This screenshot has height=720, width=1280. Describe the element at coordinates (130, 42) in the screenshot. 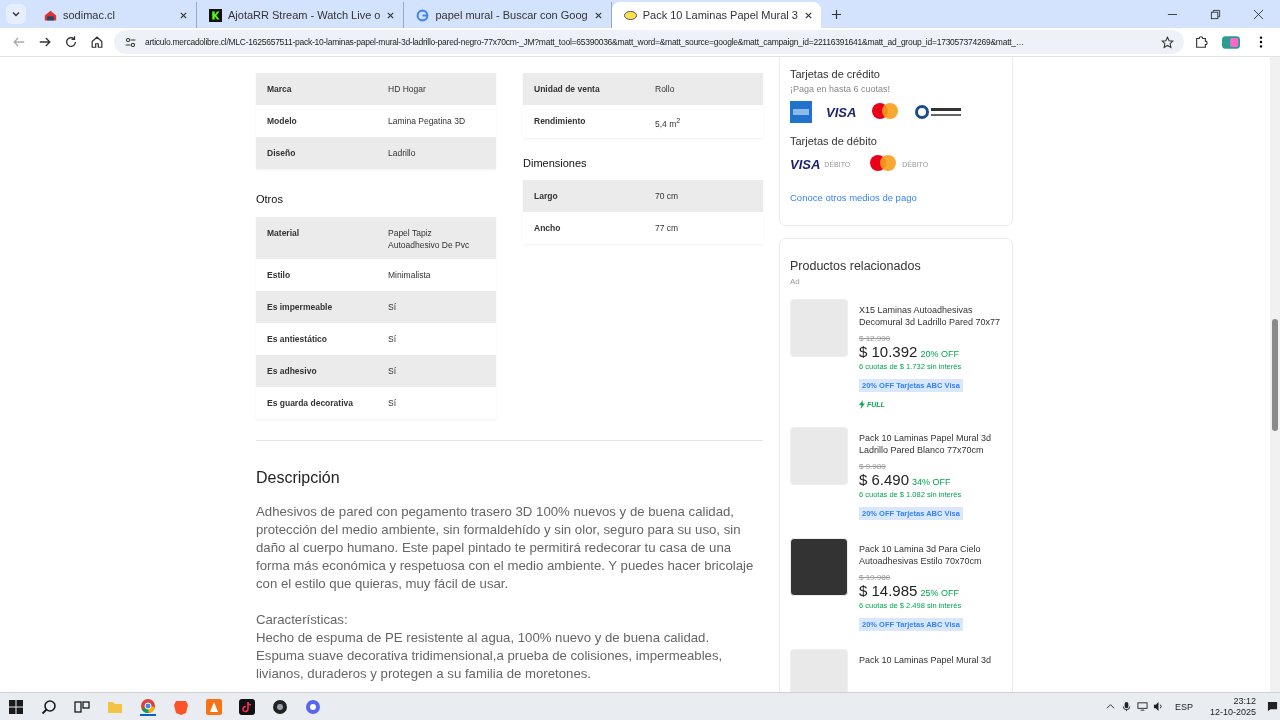

I see `site-settings-icon` at that location.